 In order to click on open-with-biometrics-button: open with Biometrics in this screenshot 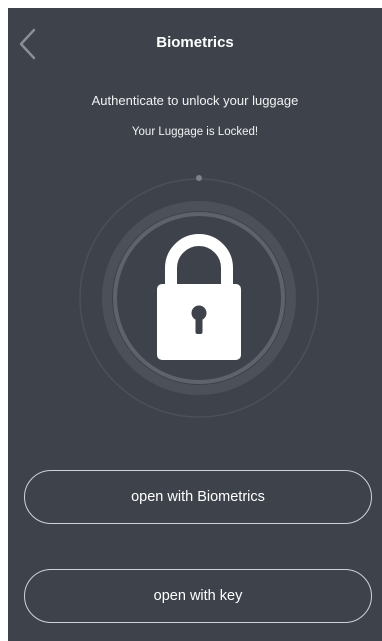, I will do `click(198, 497)`.